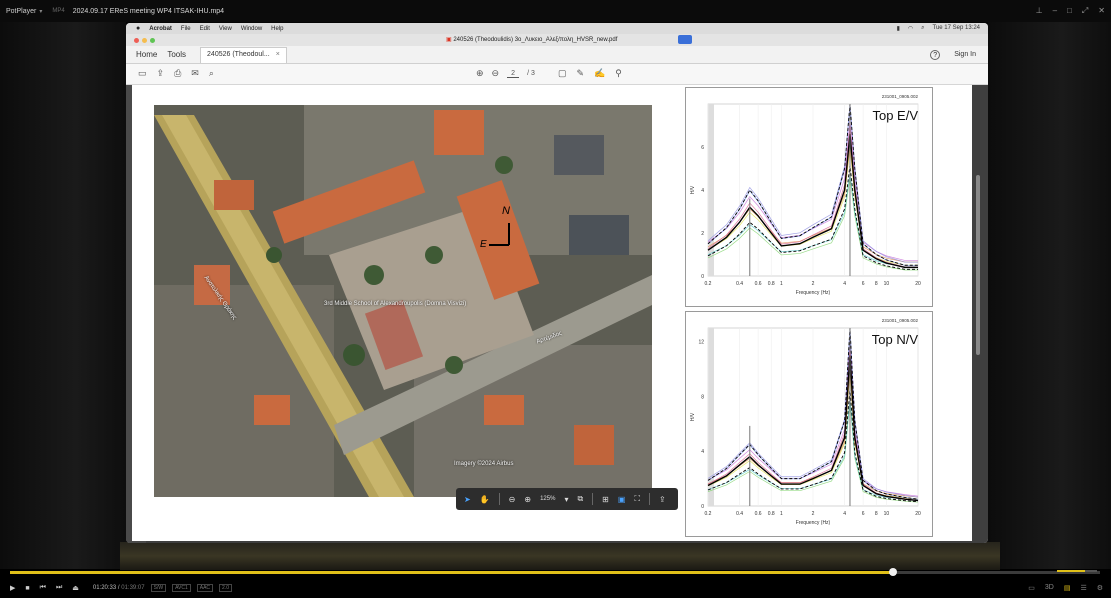 The image size is (1111, 598). Describe the element at coordinates (499, 499) in the screenshot. I see `toolbar-separator` at that location.